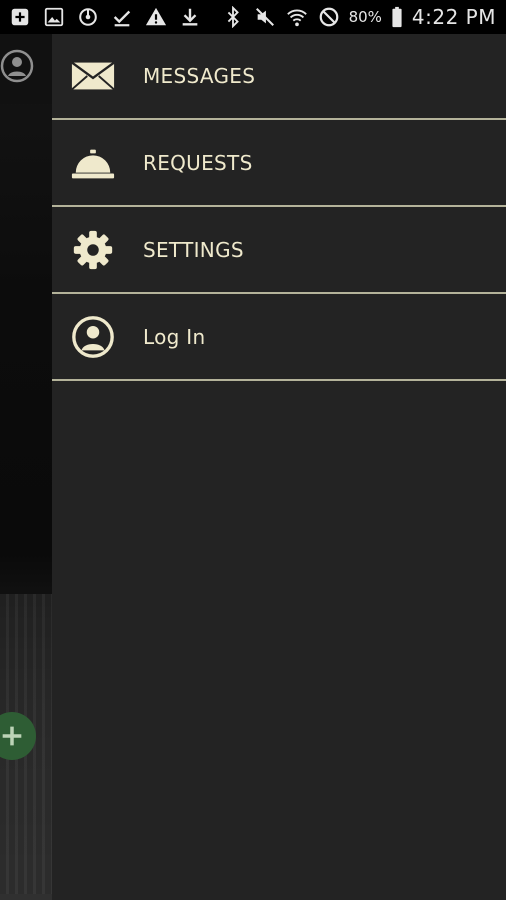 This screenshot has width=506, height=900. I want to click on battery-icon, so click(397, 17).